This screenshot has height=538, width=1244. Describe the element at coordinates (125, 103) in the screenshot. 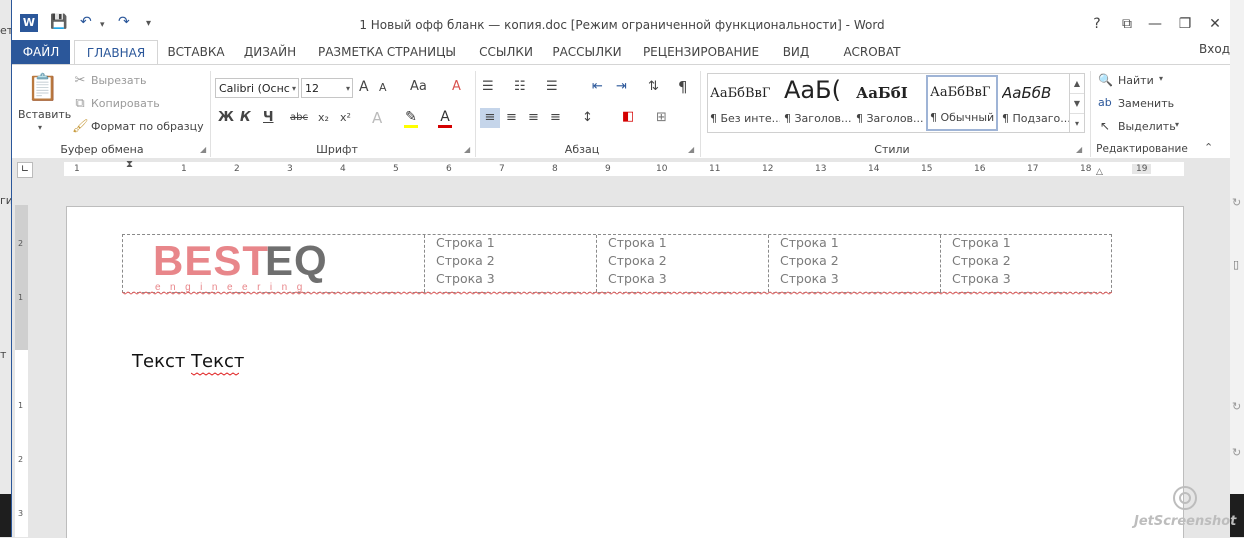

I see `copy-button: Копировать` at that location.